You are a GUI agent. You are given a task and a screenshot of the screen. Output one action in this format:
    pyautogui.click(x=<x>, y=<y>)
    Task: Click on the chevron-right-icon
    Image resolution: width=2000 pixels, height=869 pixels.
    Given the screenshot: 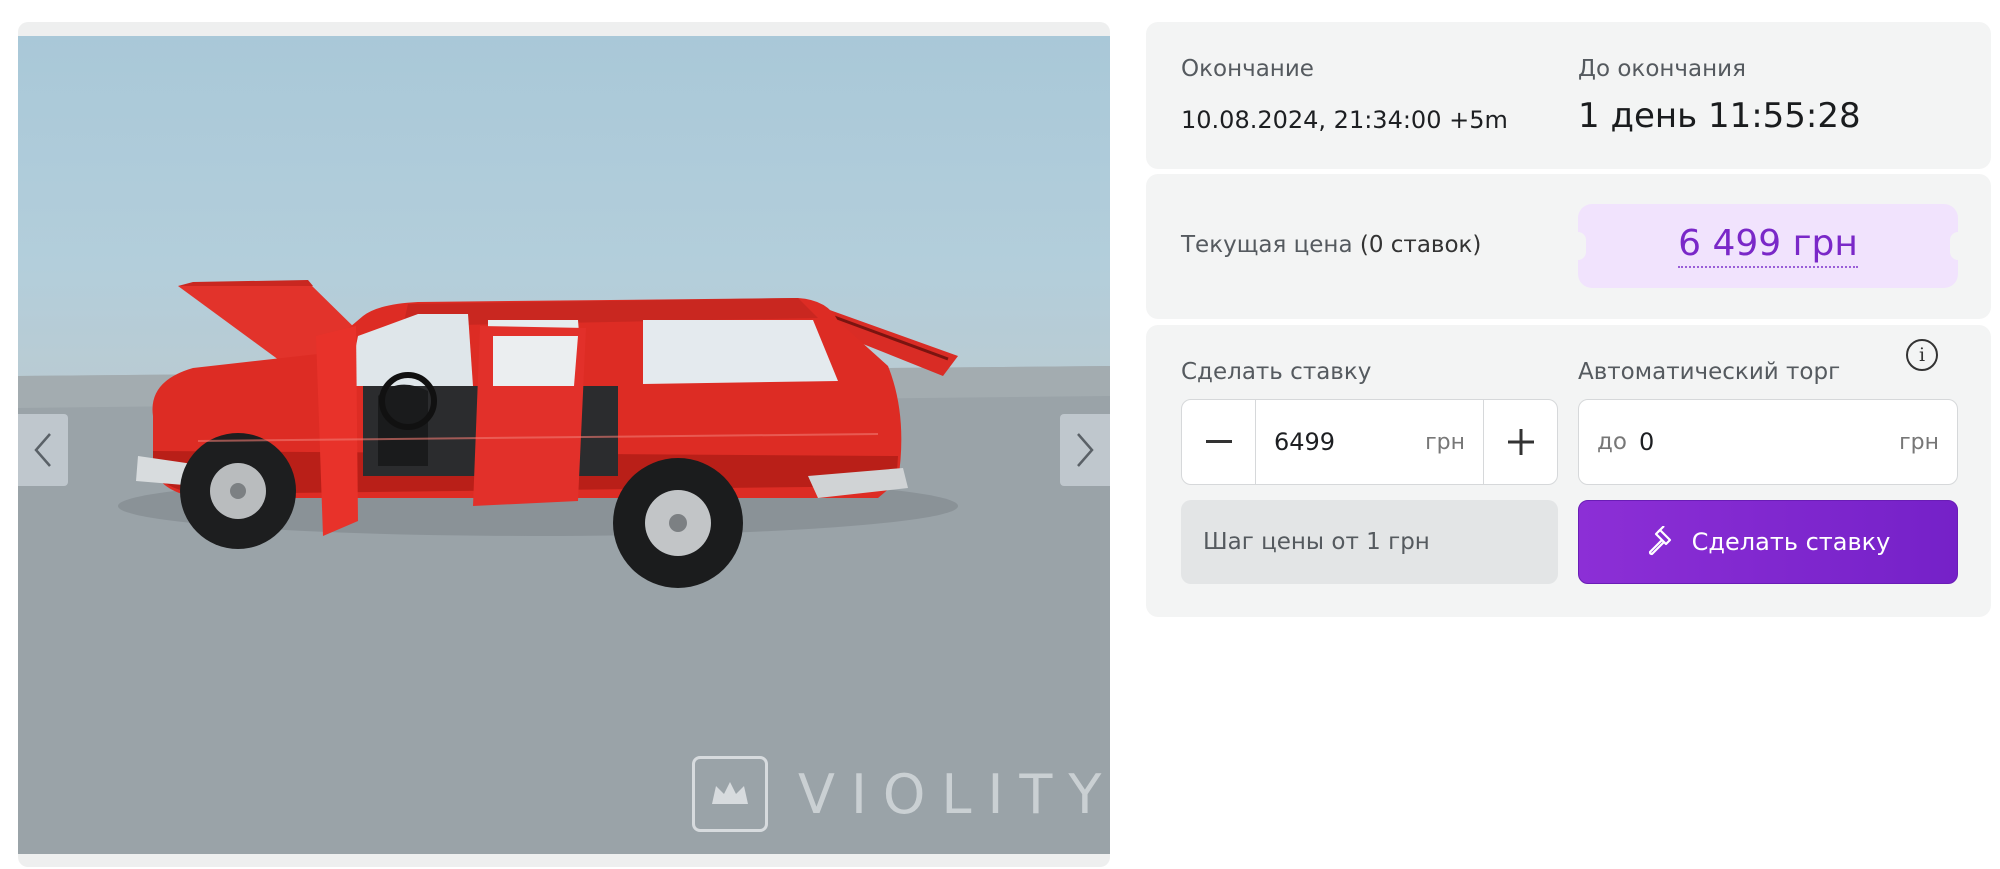 What is the action you would take?
    pyautogui.click(x=1085, y=450)
    